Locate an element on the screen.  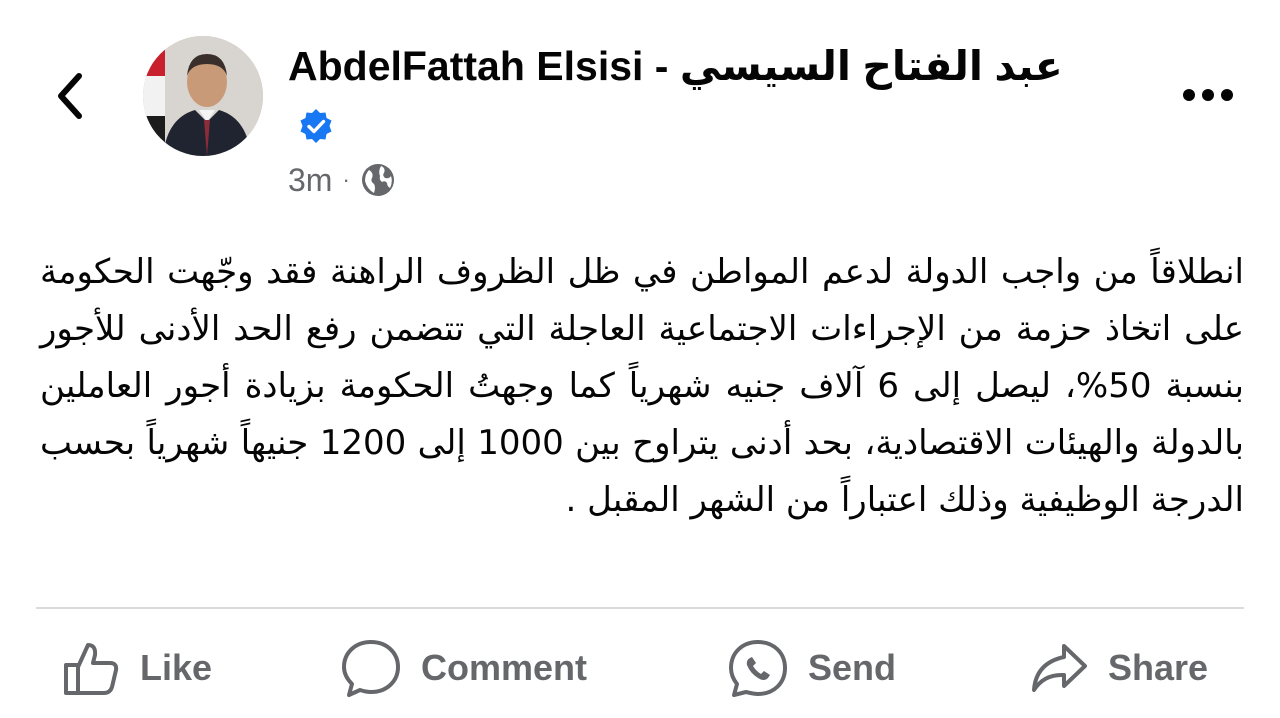
more-dots-icon is located at coordinates (1208, 95).